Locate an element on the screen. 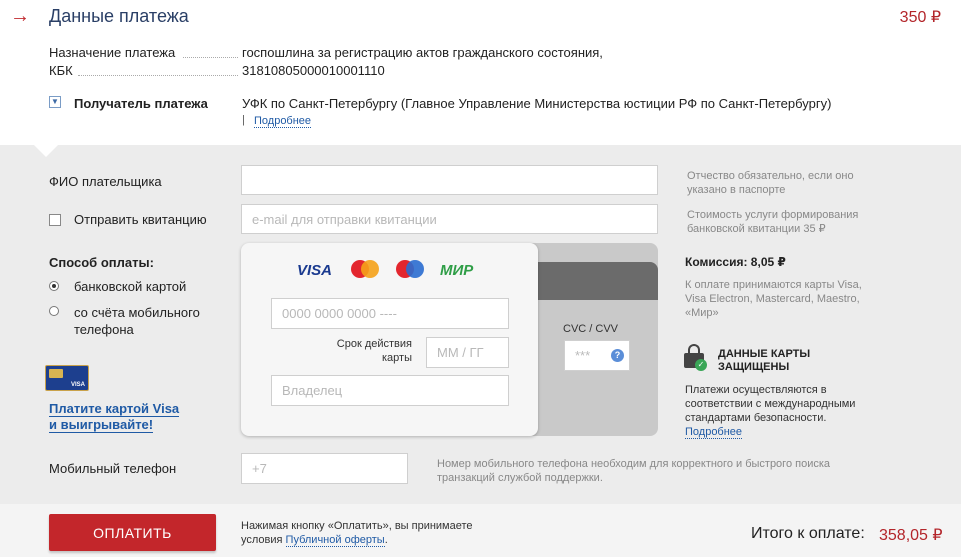  help-icon: ? is located at coordinates (617, 355).